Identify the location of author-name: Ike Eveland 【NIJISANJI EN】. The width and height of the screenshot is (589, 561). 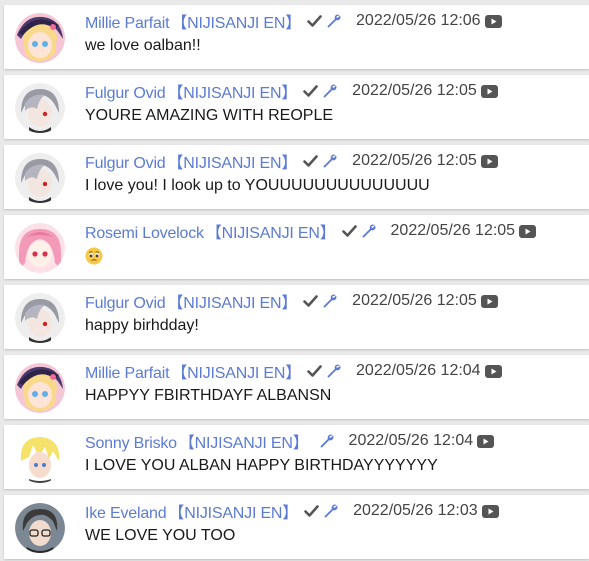
(191, 511).